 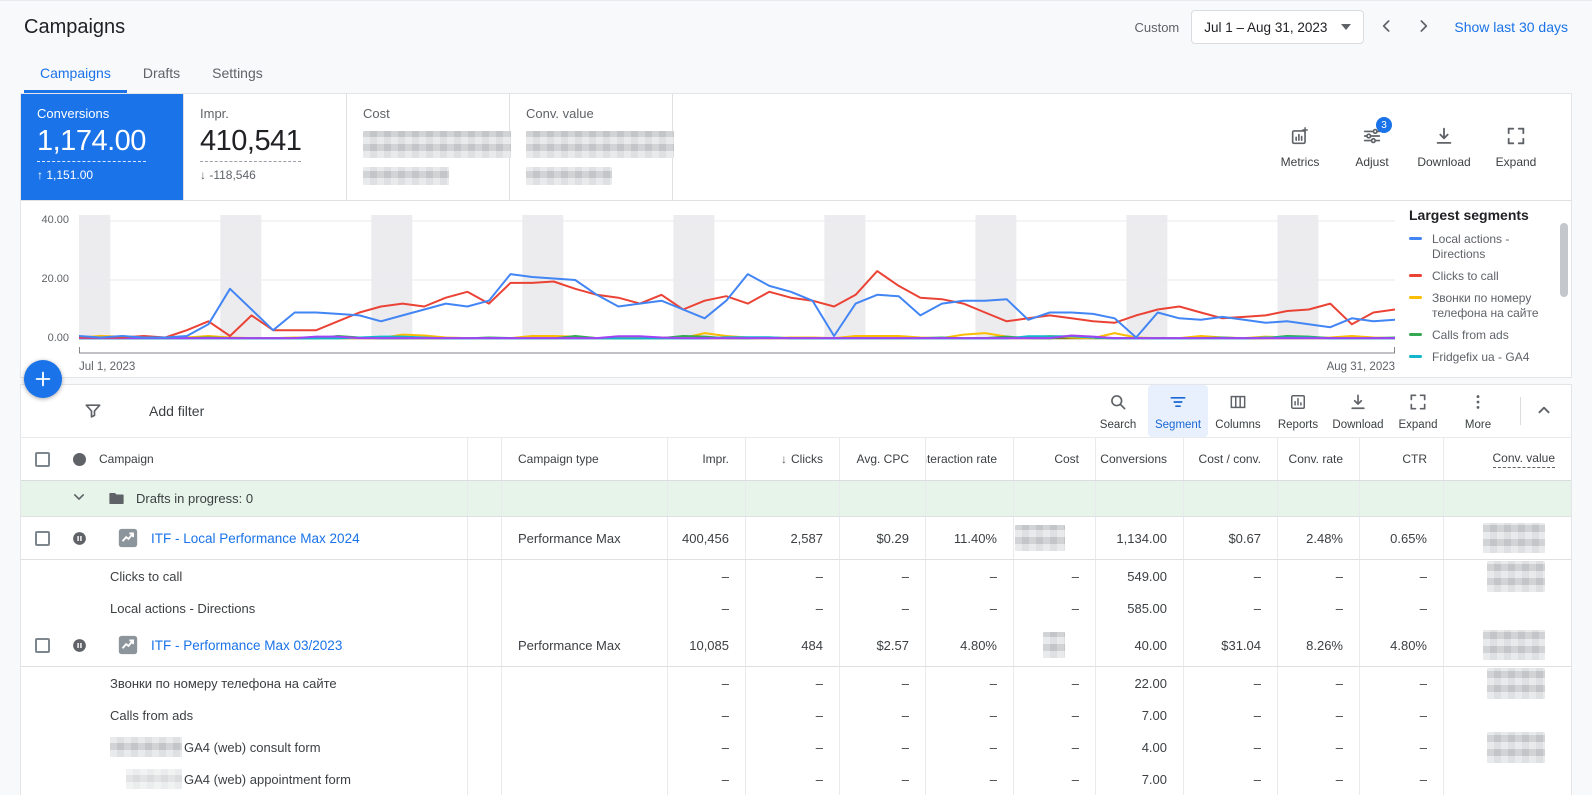 I want to click on date-range-picker: Jul 1 – Aug 31, 2023, so click(x=1278, y=27).